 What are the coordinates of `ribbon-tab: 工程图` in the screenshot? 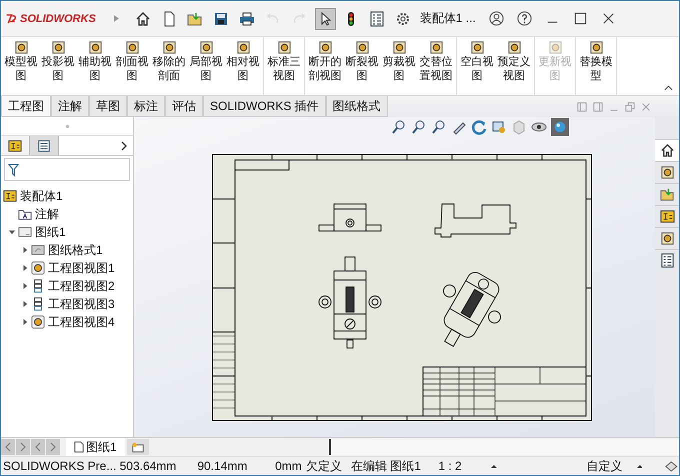 It's located at (26, 106).